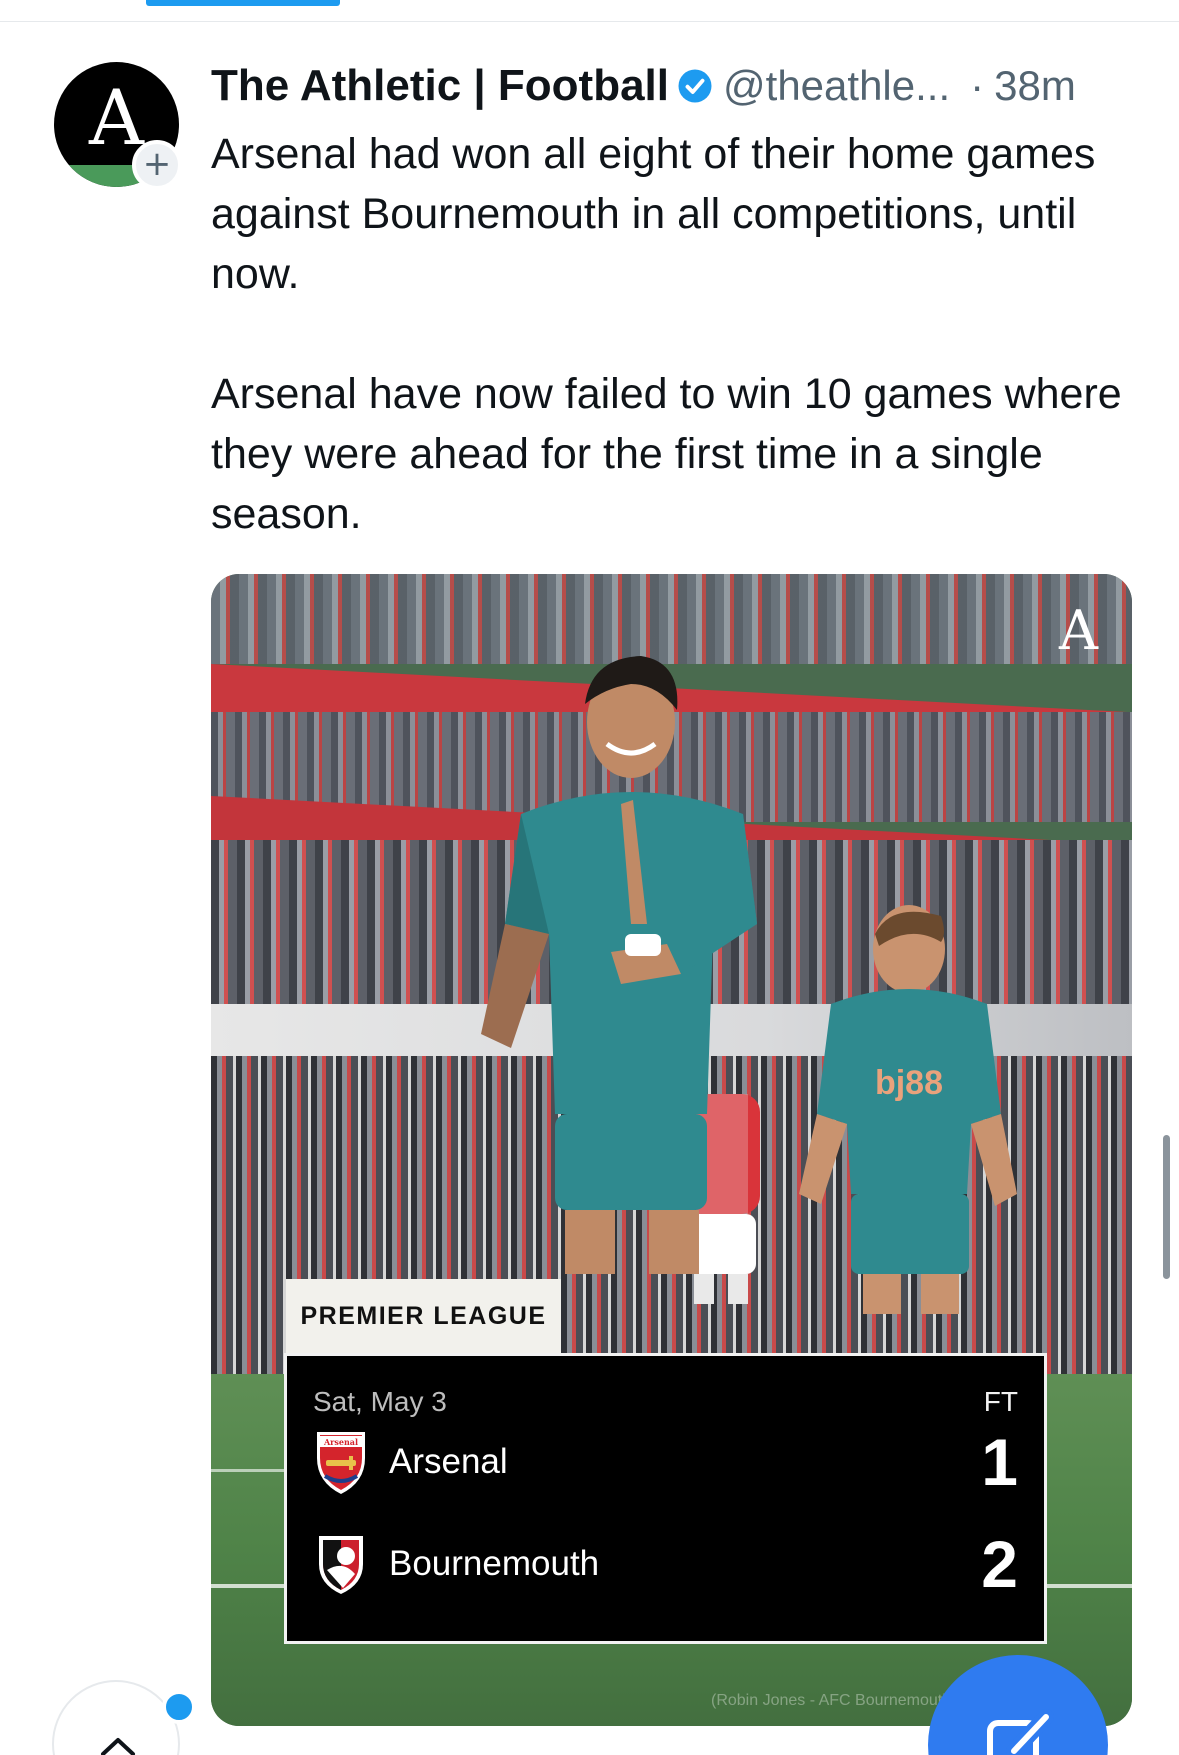  Describe the element at coordinates (341, 1463) in the screenshot. I see `arsenal-crest-icon: Arsenal` at that location.